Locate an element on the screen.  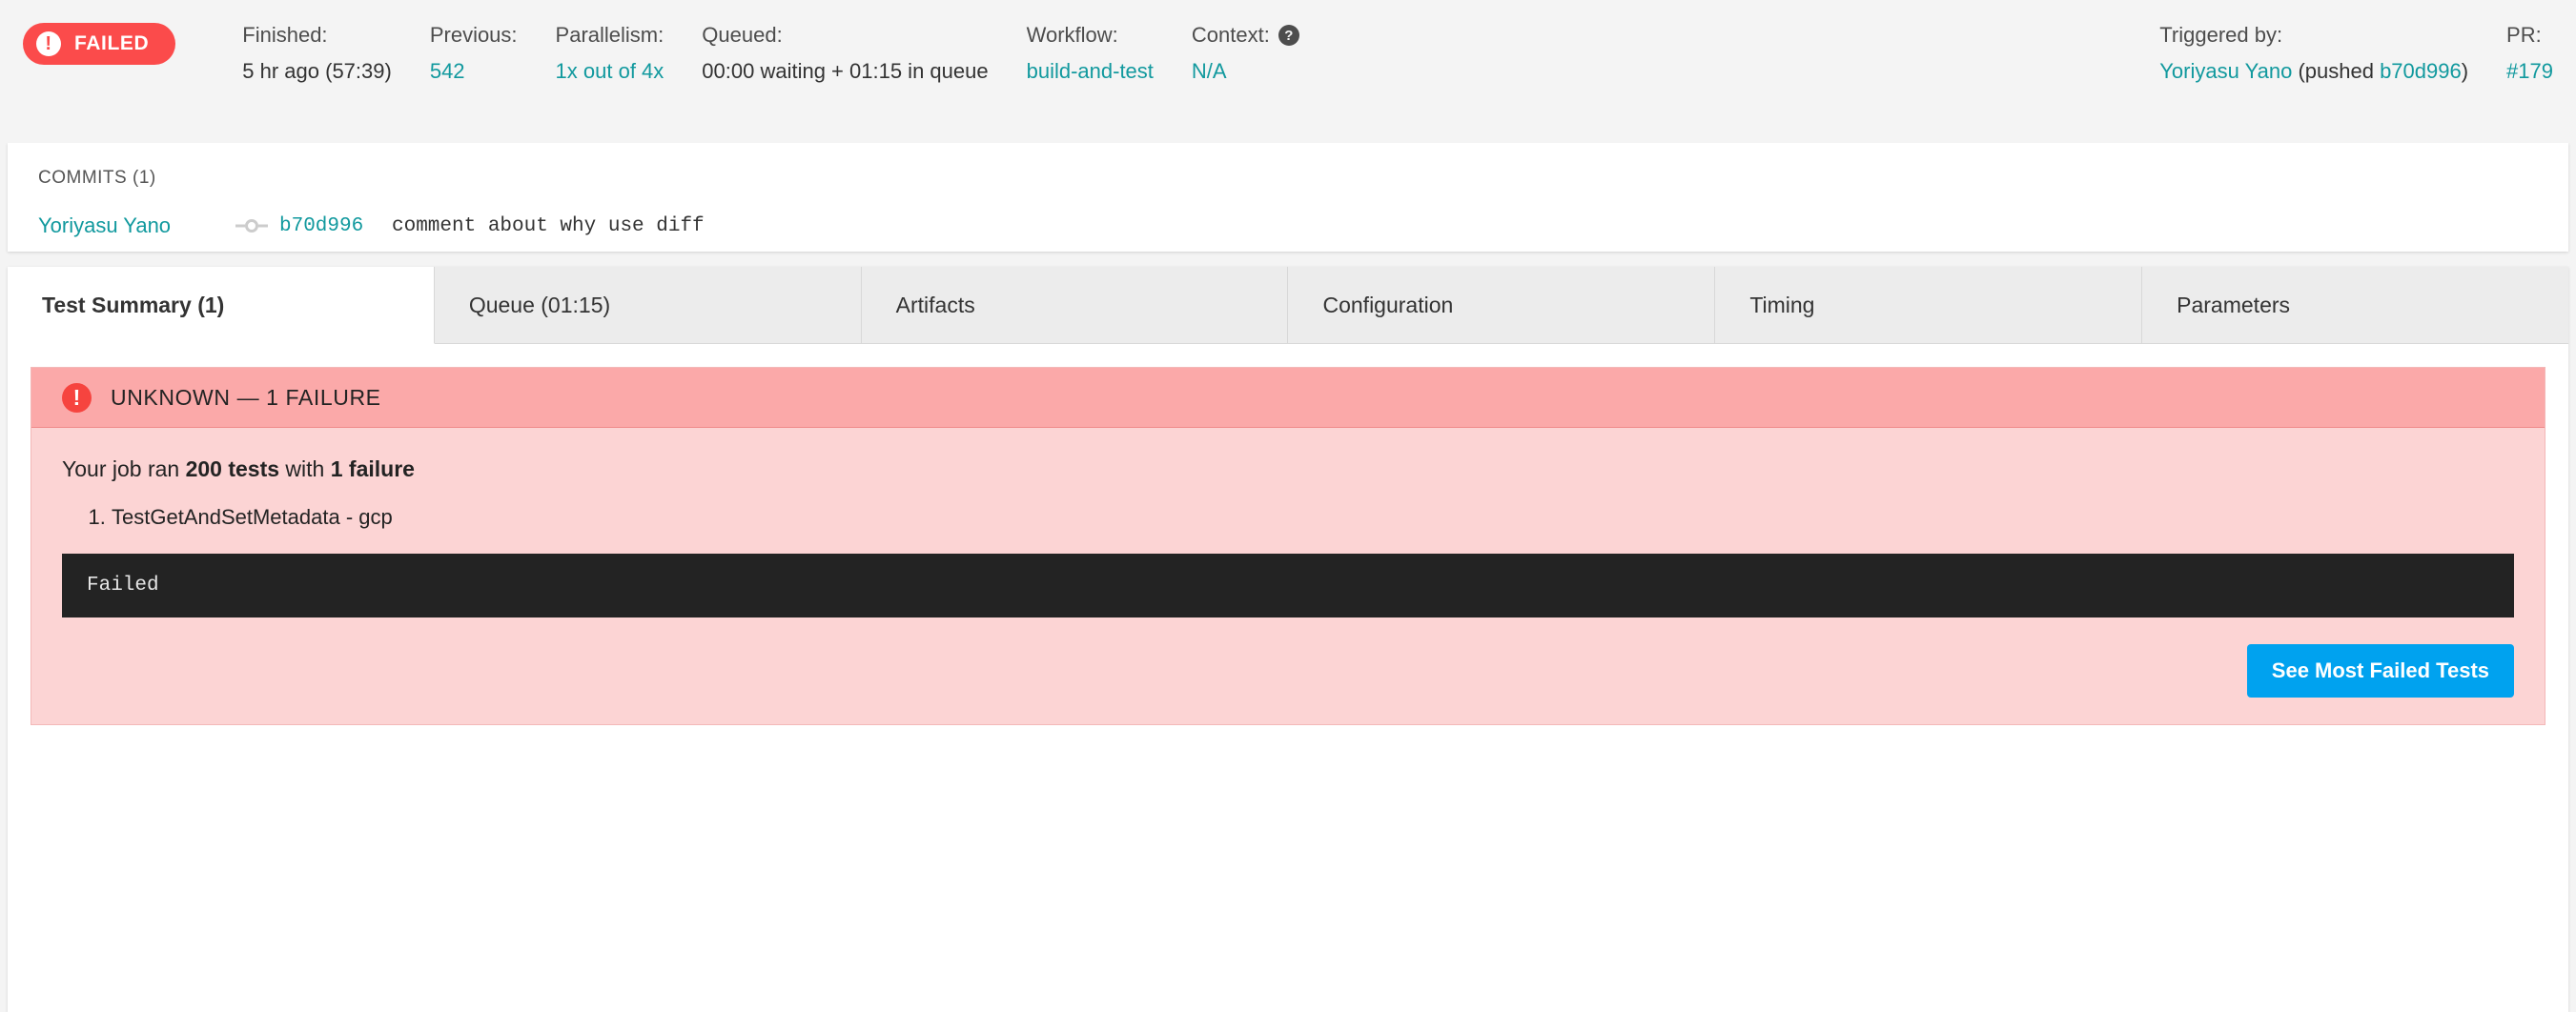
pushed-suffix: ) is located at coordinates (2465, 71).